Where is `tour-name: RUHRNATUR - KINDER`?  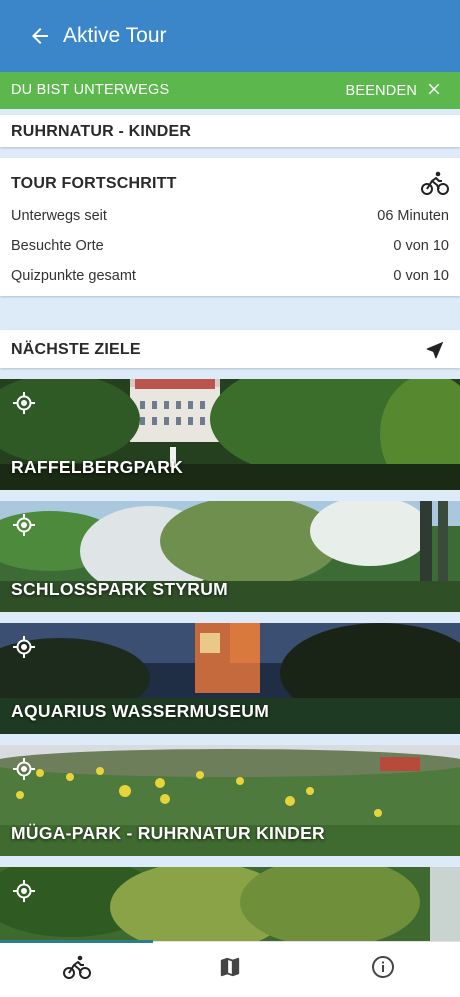
tour-name: RUHRNATUR - KINDER is located at coordinates (101, 131).